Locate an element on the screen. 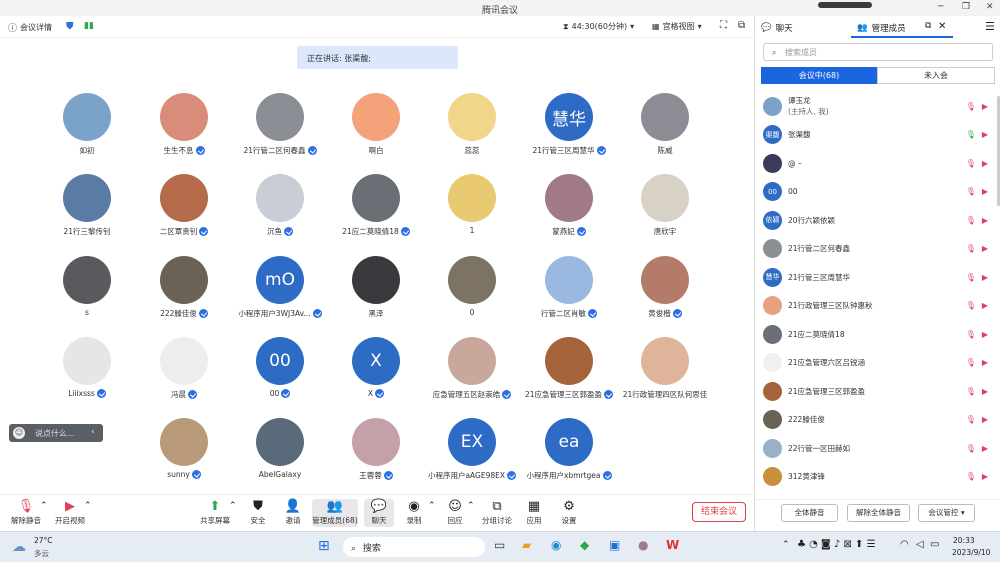 This screenshot has height=562, width=1000. participant-tile: 冯晨 is located at coordinates (184, 368).